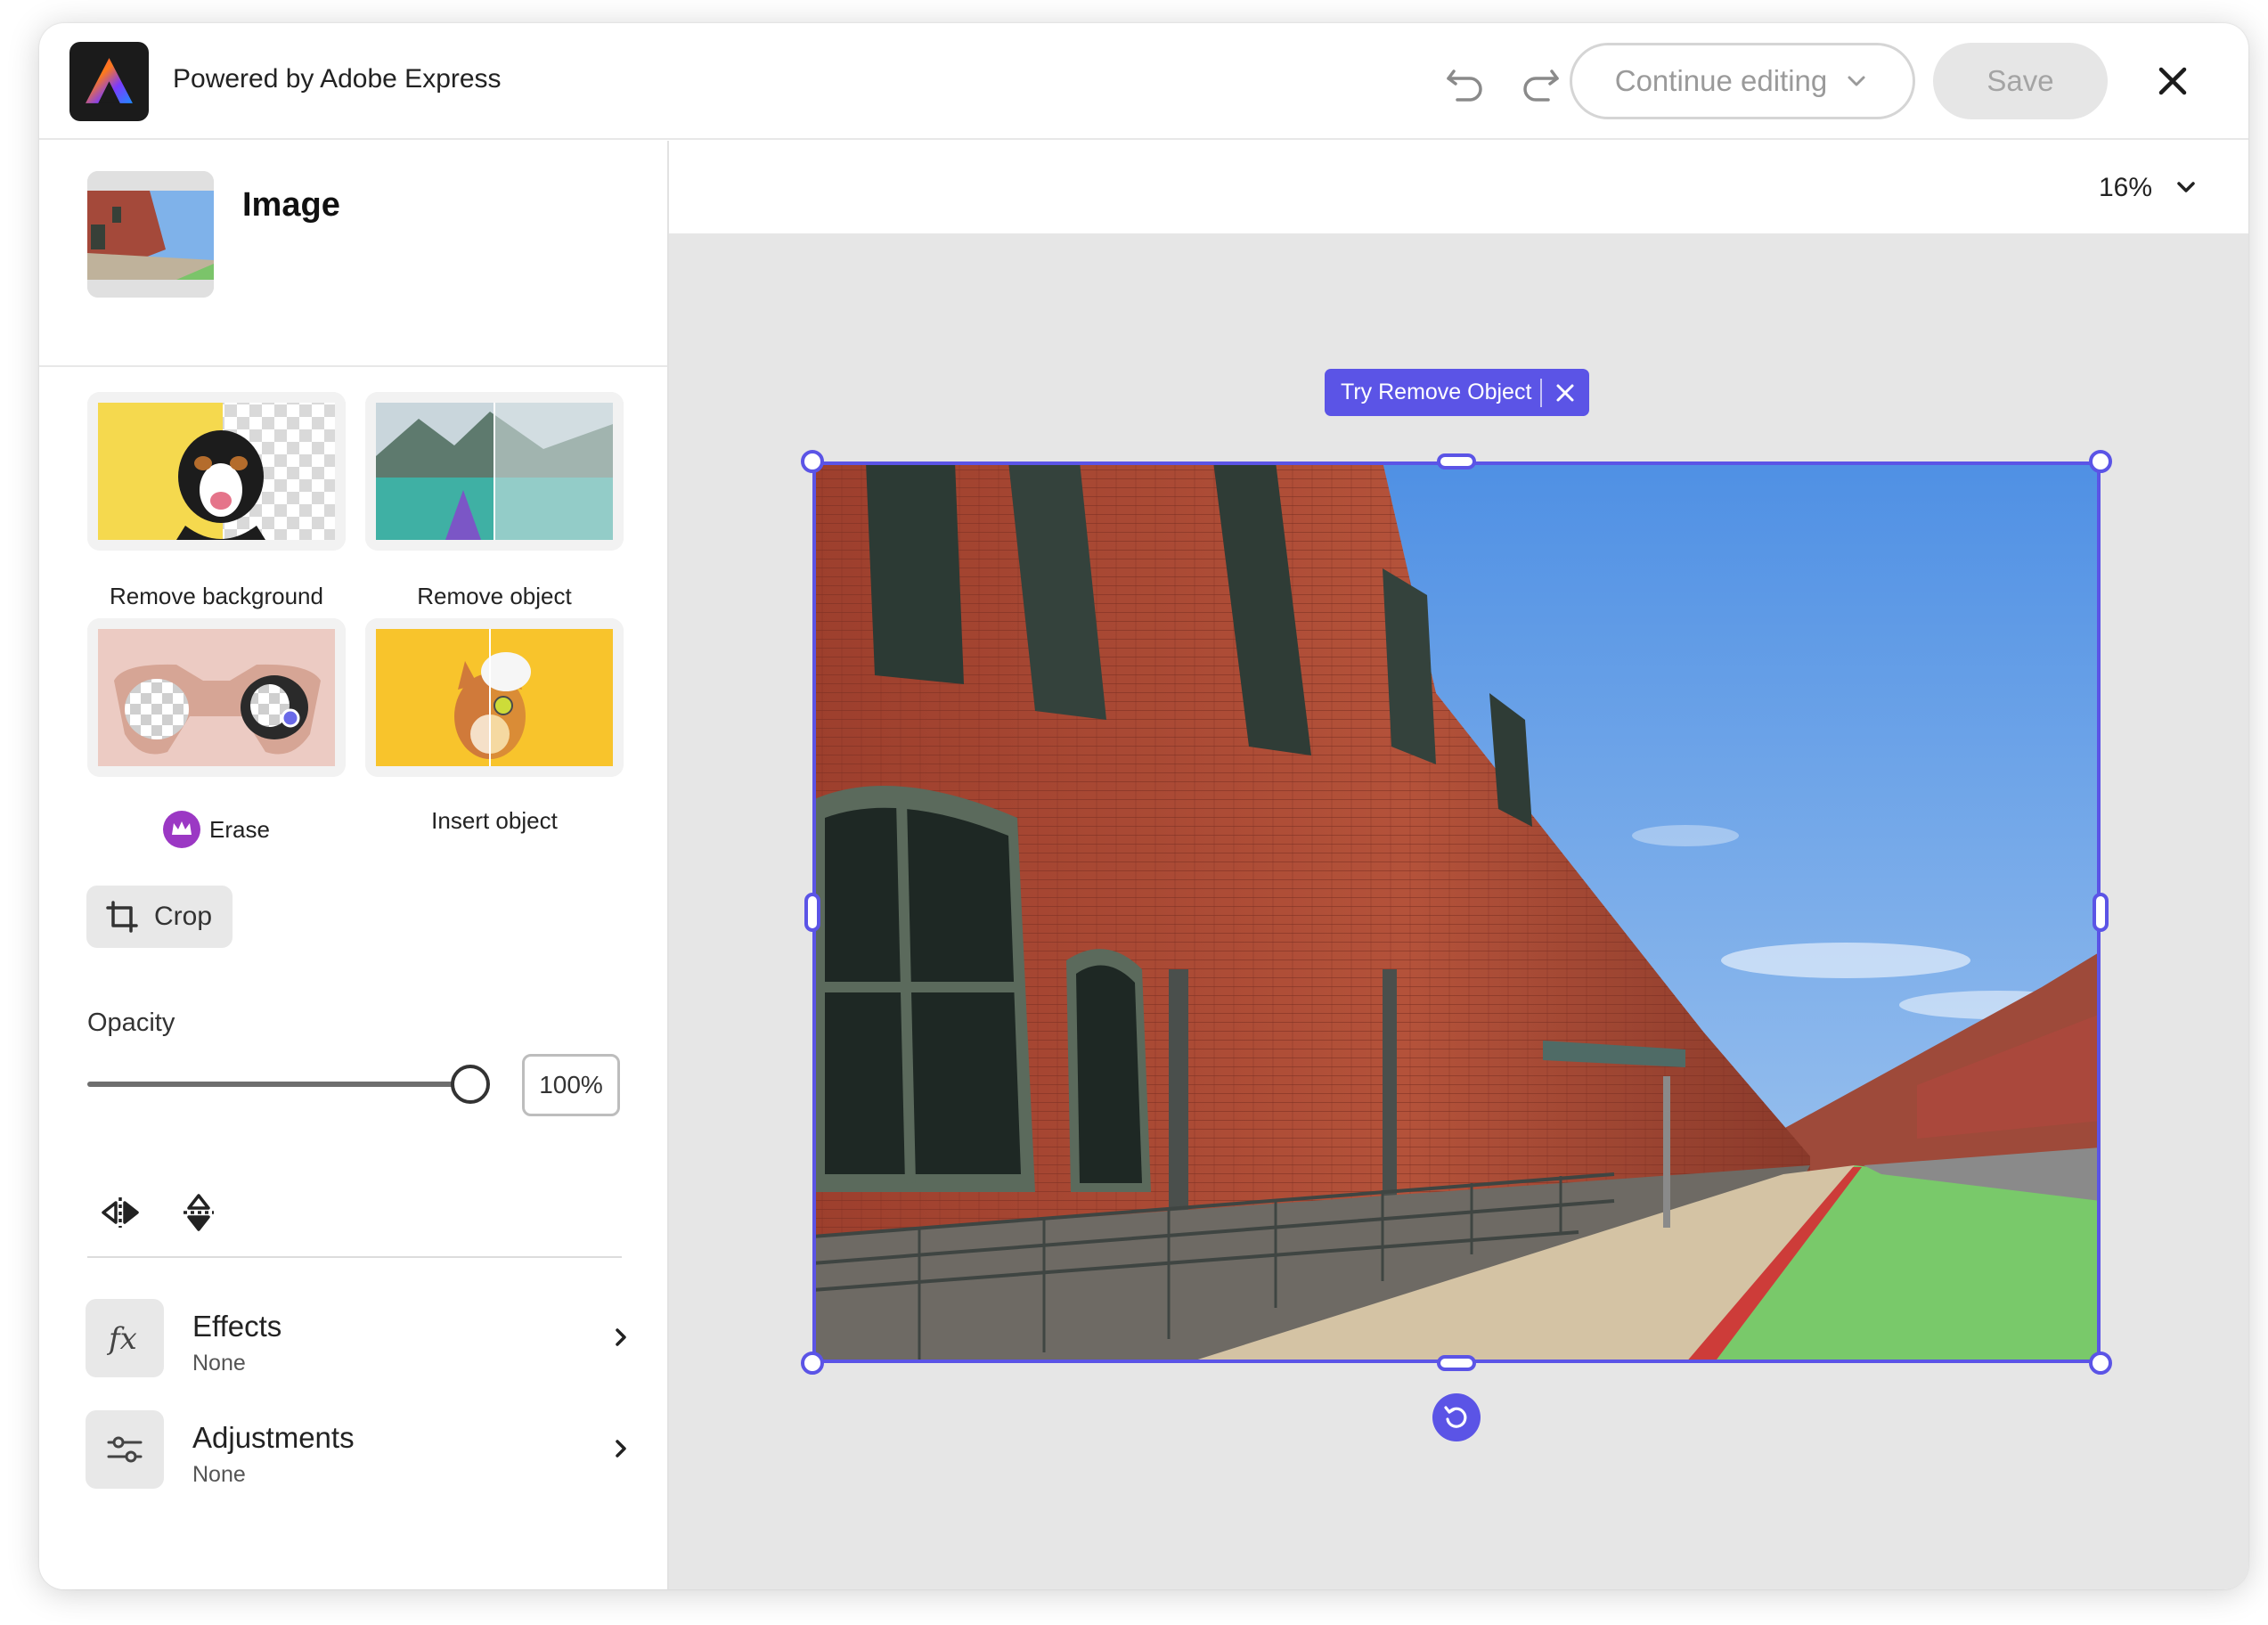 This screenshot has height=1625, width=2268. Describe the element at coordinates (219, 1474) in the screenshot. I see `adjustments-subtitle: None` at that location.